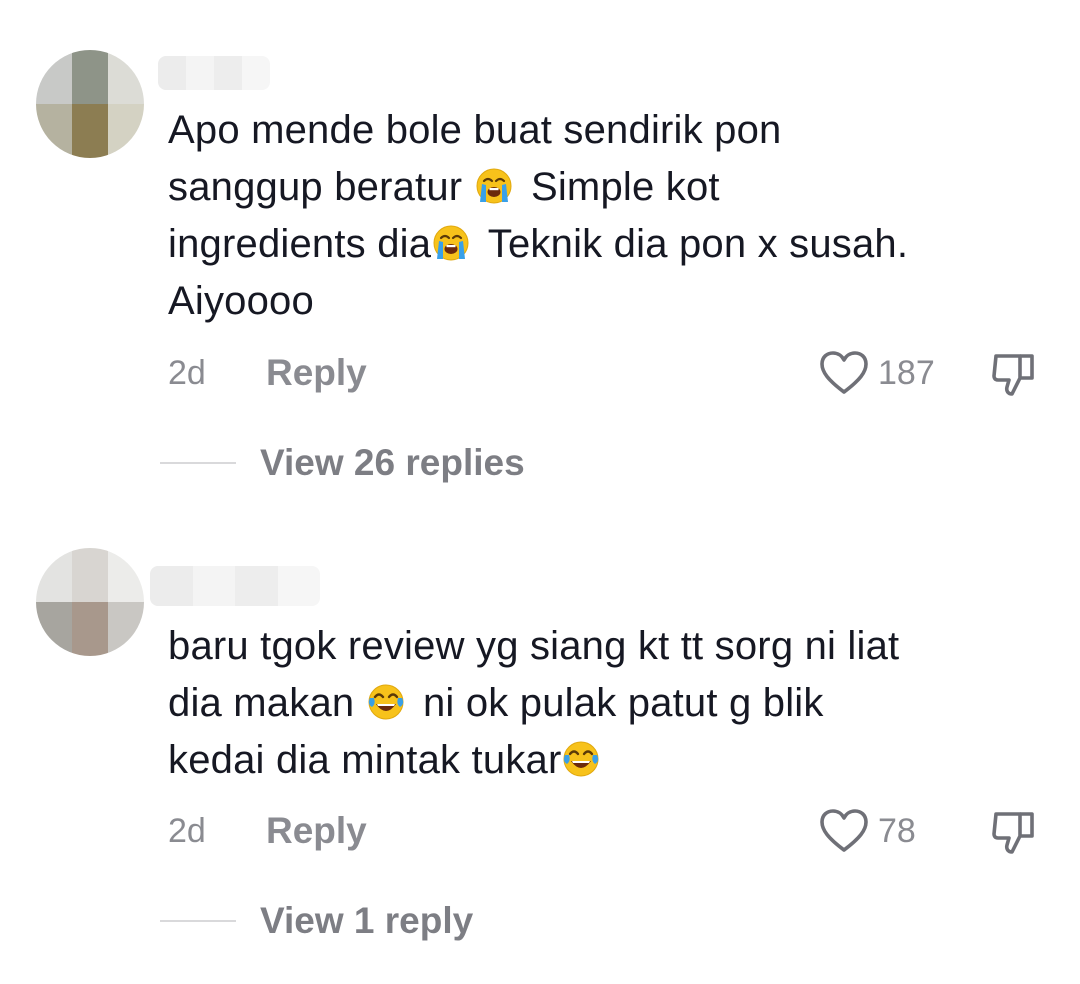 Image resolution: width=1080 pixels, height=984 pixels. I want to click on comment-actions: 2d Reply 78, so click(608, 832).